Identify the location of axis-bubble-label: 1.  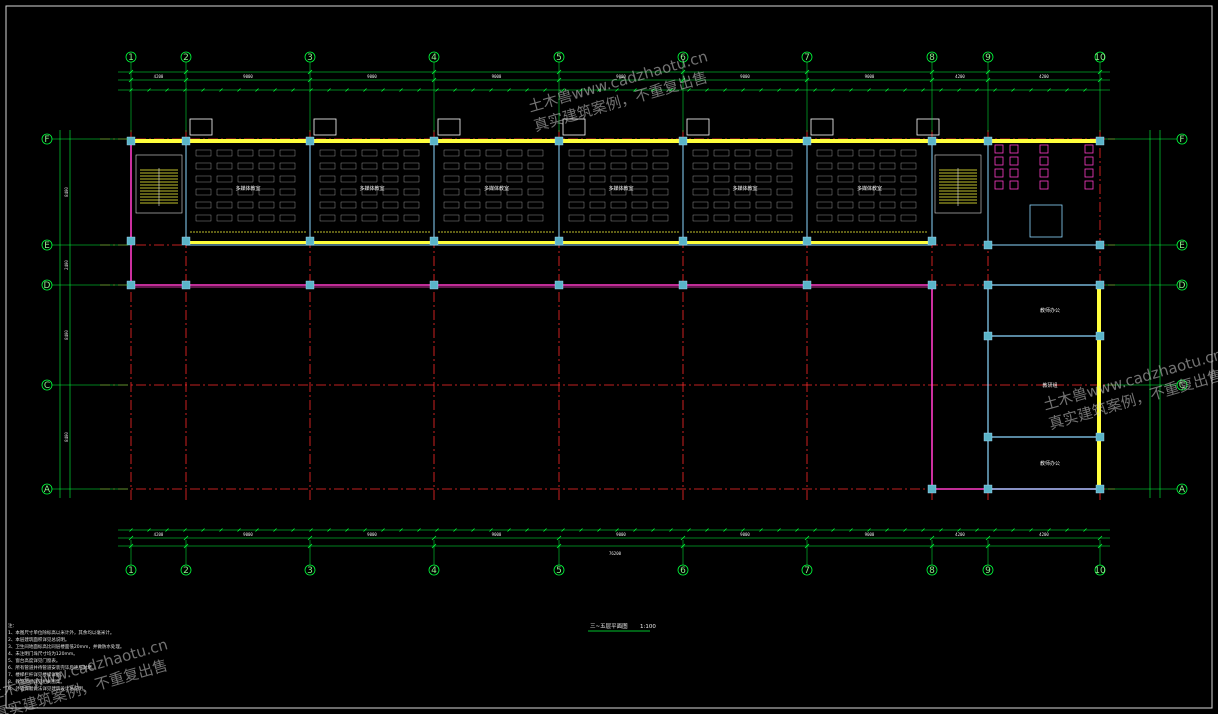
(131, 58).